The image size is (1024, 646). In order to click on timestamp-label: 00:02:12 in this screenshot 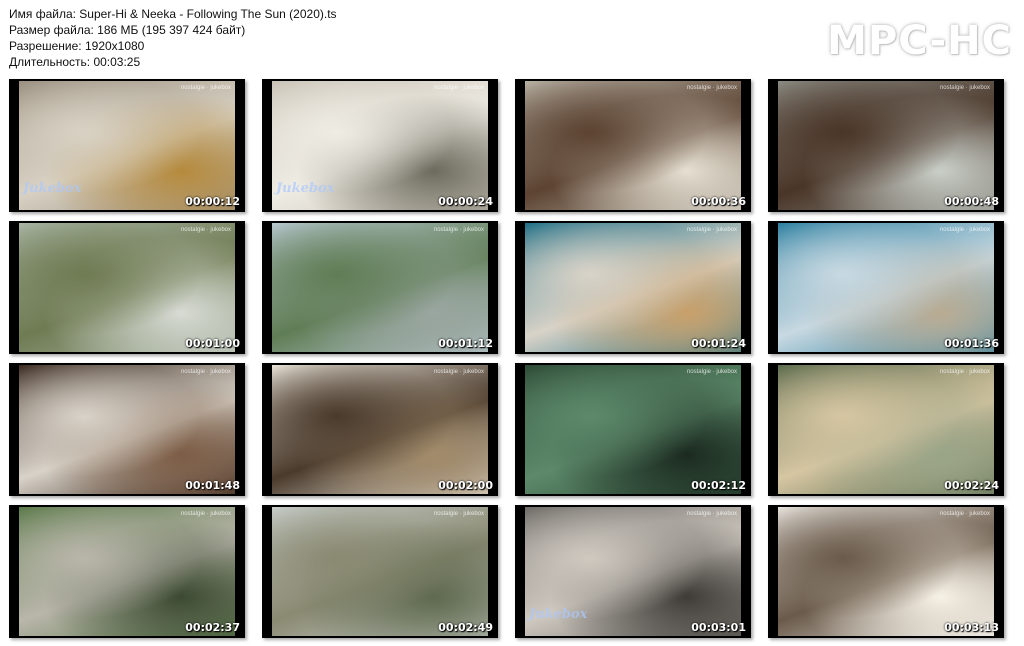, I will do `click(718, 485)`.